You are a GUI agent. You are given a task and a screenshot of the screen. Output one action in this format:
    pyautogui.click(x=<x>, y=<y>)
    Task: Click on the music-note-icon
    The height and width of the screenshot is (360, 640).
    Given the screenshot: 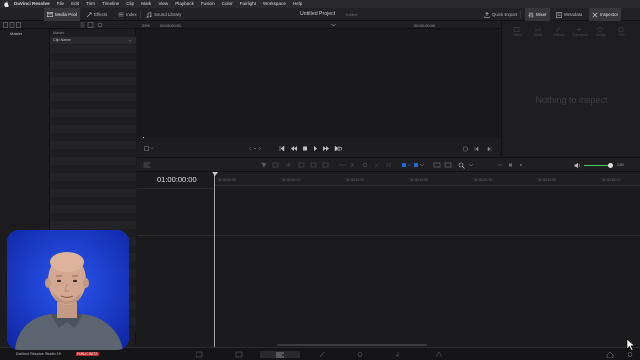 What is the action you would take?
    pyautogui.click(x=149, y=14)
    